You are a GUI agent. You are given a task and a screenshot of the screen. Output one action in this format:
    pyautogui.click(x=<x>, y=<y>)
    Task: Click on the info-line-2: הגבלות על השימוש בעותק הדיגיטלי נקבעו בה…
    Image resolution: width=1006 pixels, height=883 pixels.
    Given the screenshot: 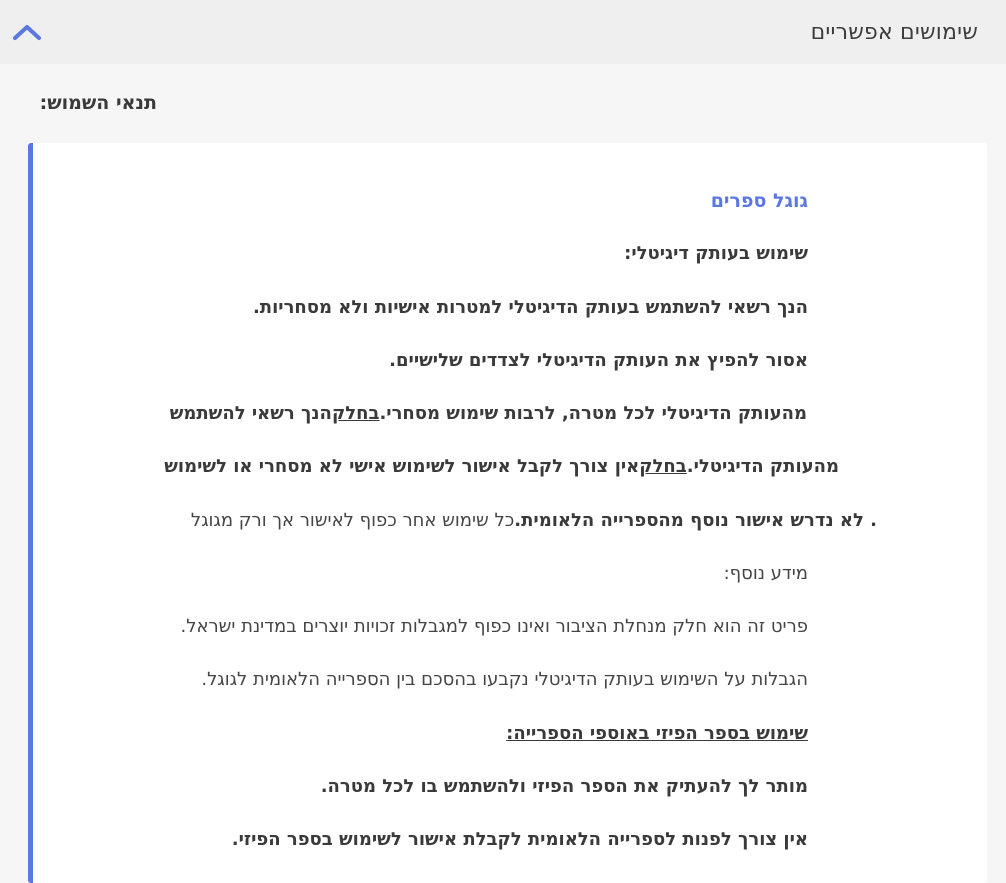 What is the action you would take?
    pyautogui.click(x=504, y=679)
    